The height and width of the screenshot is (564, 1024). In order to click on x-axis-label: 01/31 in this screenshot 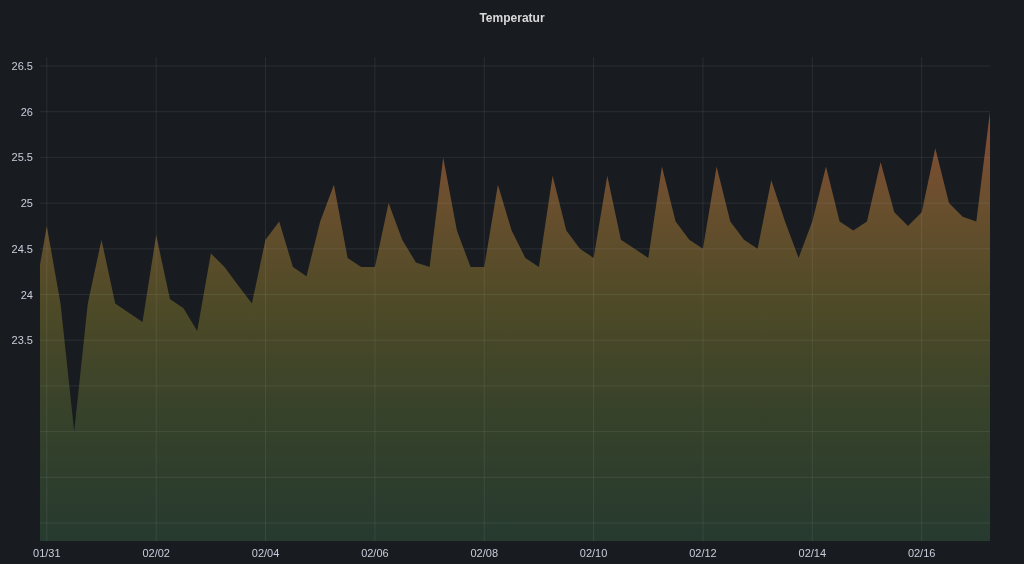, I will do `click(47, 553)`.